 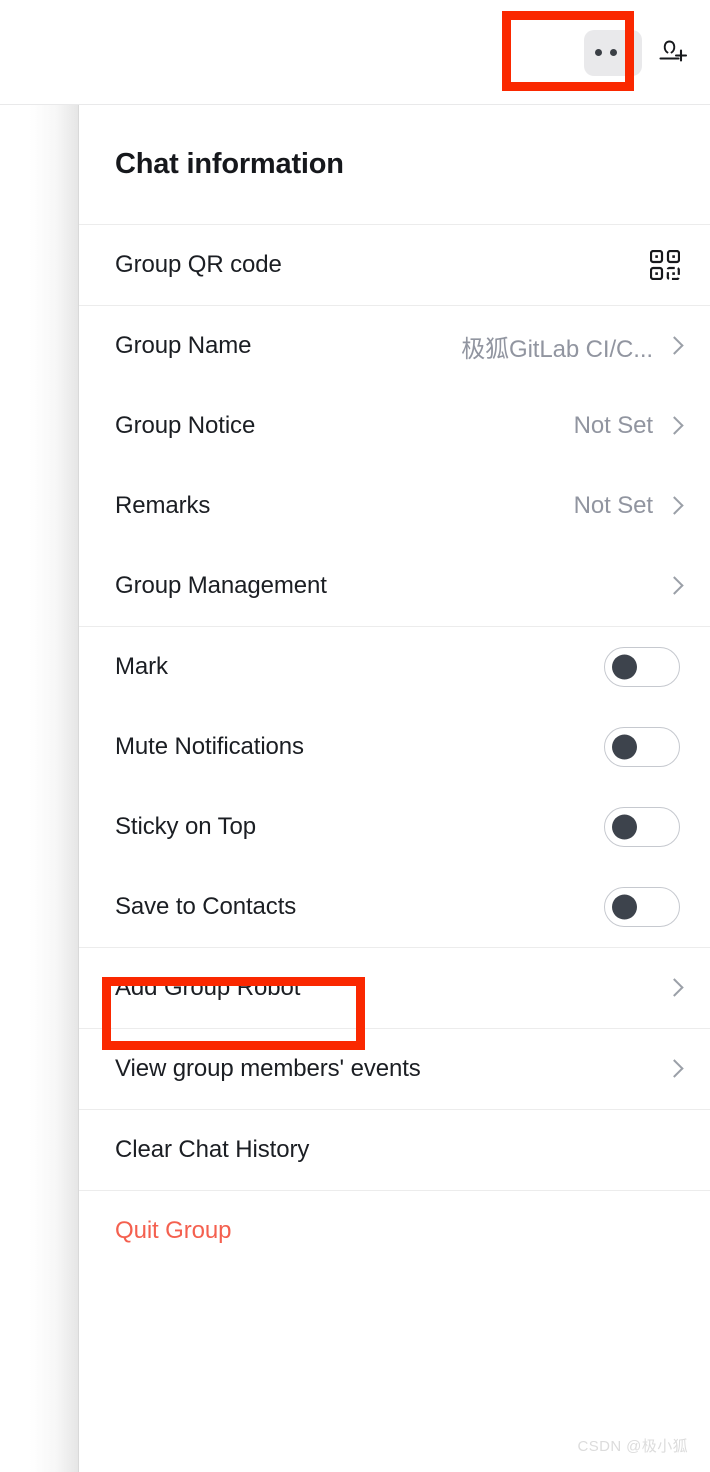 What do you see at coordinates (394, 506) in the screenshot?
I see `row-remarks: Remarks Not Set` at bounding box center [394, 506].